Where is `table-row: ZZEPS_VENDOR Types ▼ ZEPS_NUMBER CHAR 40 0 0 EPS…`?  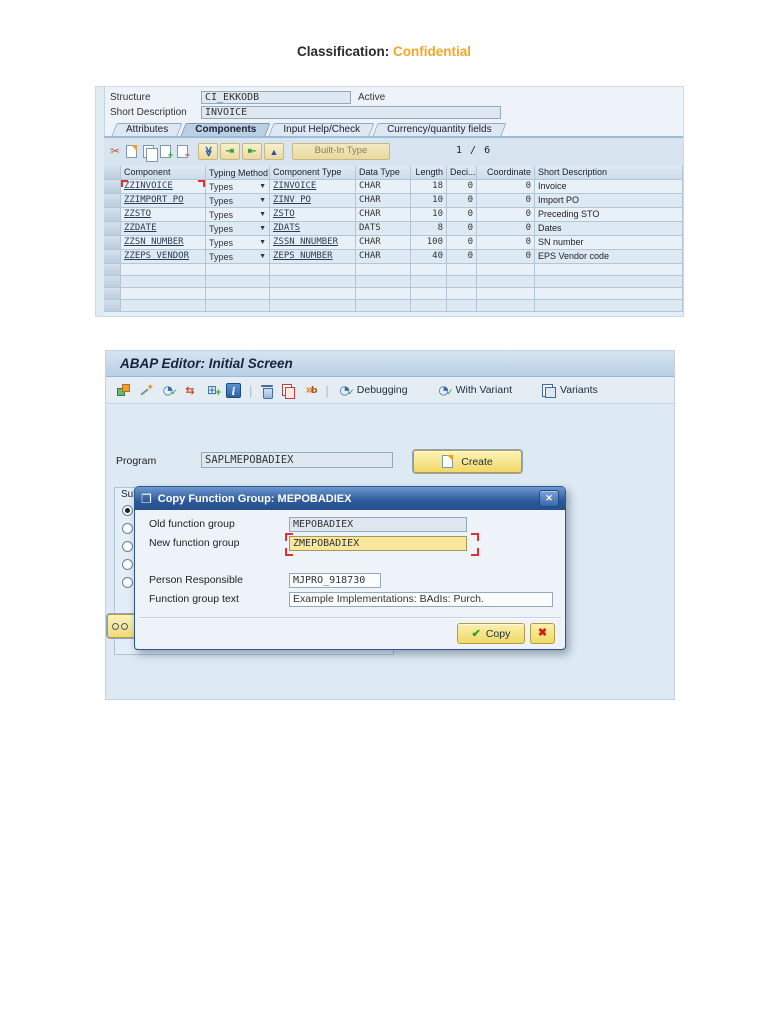
table-row: ZZEPS_VENDOR Types ▼ ZEPS_NUMBER CHAR 40 0 0 EPS… is located at coordinates (393, 257).